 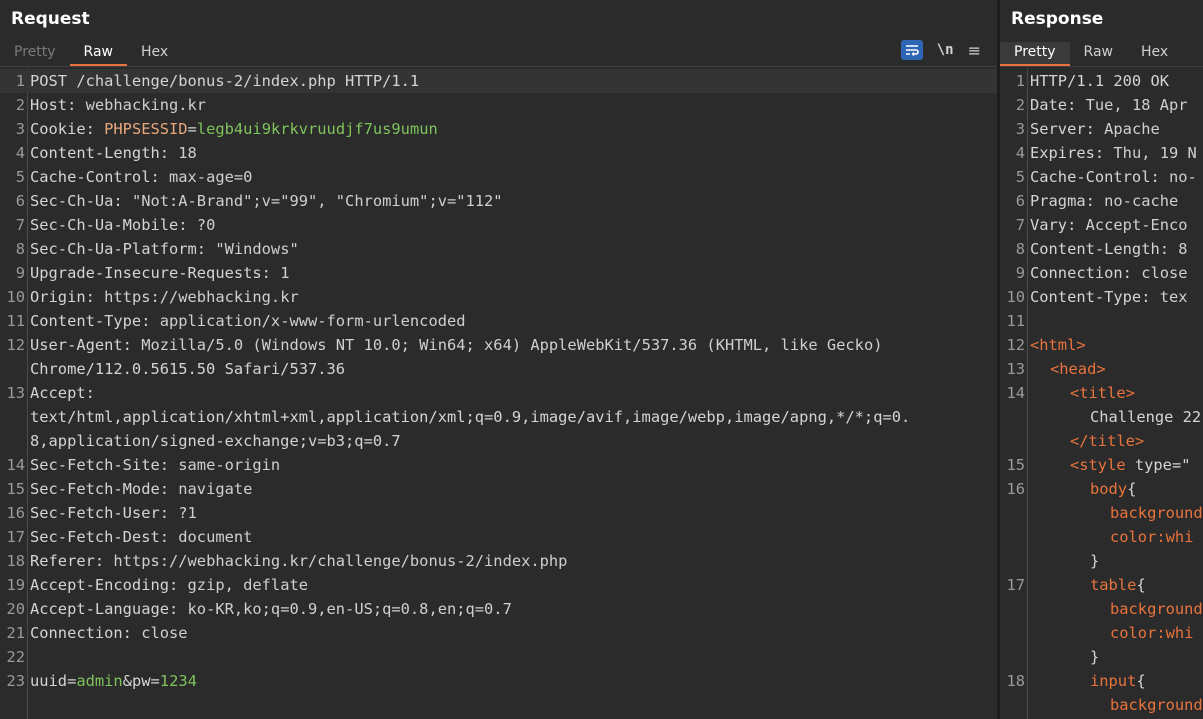 I want to click on line-content: Accept:, so click(x=62, y=393).